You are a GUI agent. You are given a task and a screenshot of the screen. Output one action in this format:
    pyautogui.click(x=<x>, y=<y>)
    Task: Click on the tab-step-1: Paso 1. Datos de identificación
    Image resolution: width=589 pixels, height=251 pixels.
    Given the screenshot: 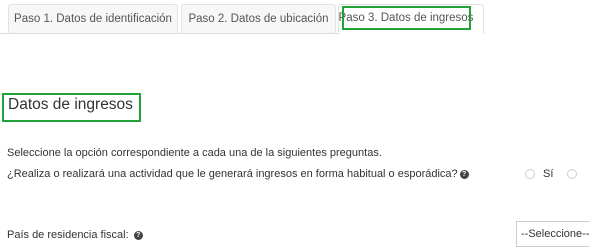 What is the action you would take?
    pyautogui.click(x=93, y=18)
    